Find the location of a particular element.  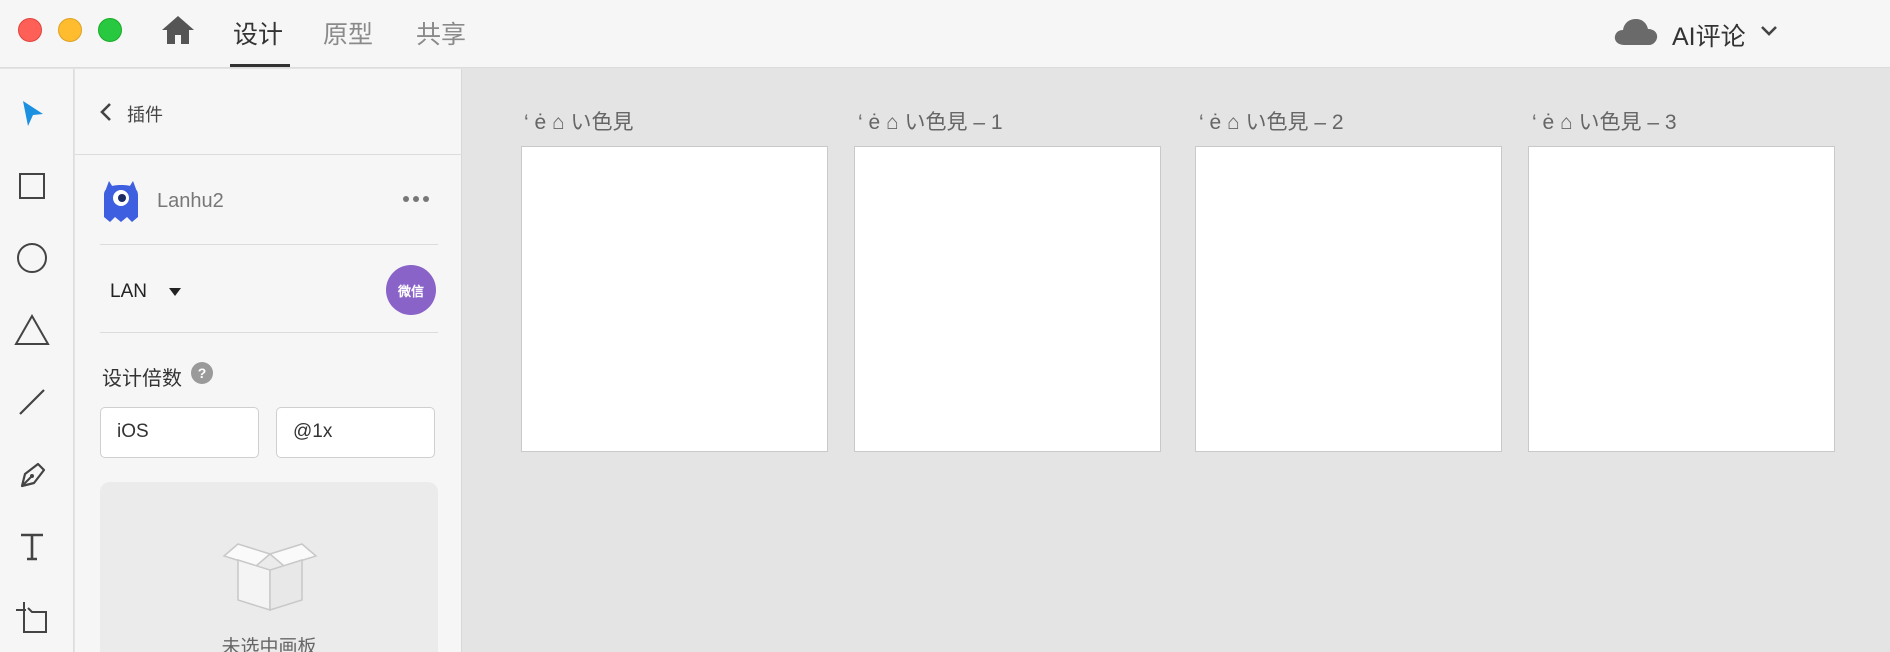

platform-select: iOS is located at coordinates (179, 432).